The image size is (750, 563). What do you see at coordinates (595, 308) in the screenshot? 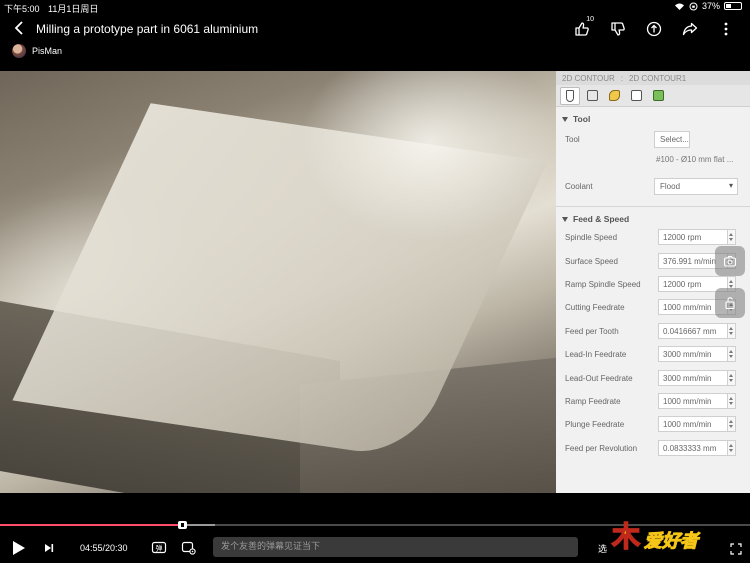
I see `feed-row-label: Cutting Feedrate` at bounding box center [595, 308].